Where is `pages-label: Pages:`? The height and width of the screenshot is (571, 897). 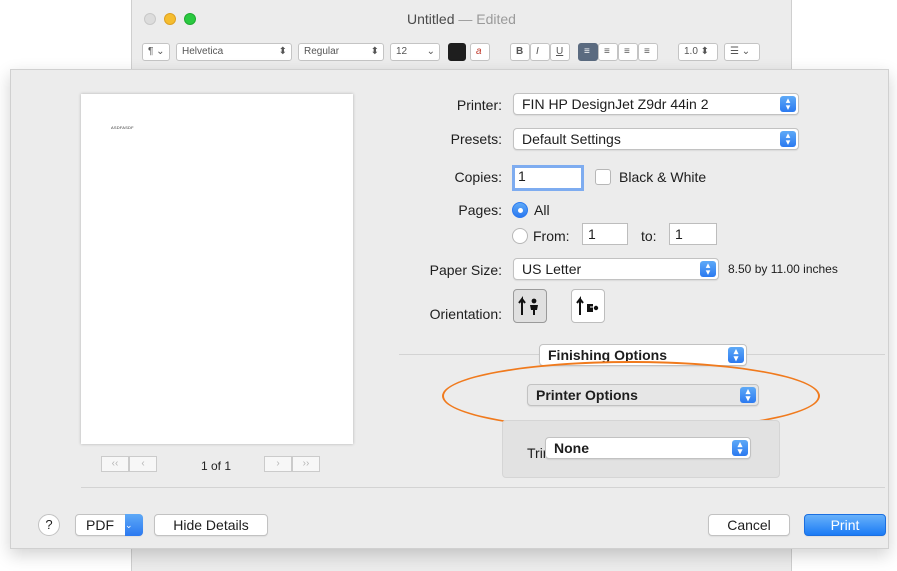
pages-label: Pages: is located at coordinates (480, 210).